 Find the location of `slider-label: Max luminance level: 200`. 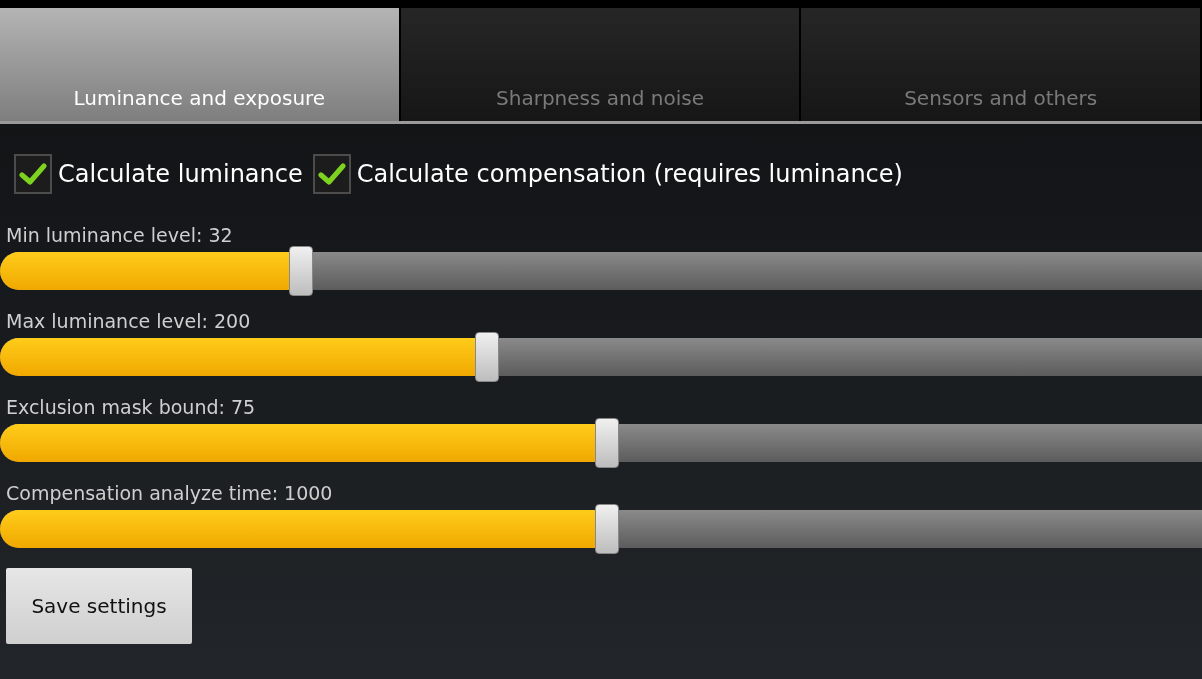

slider-label: Max luminance level: 200 is located at coordinates (129, 321).